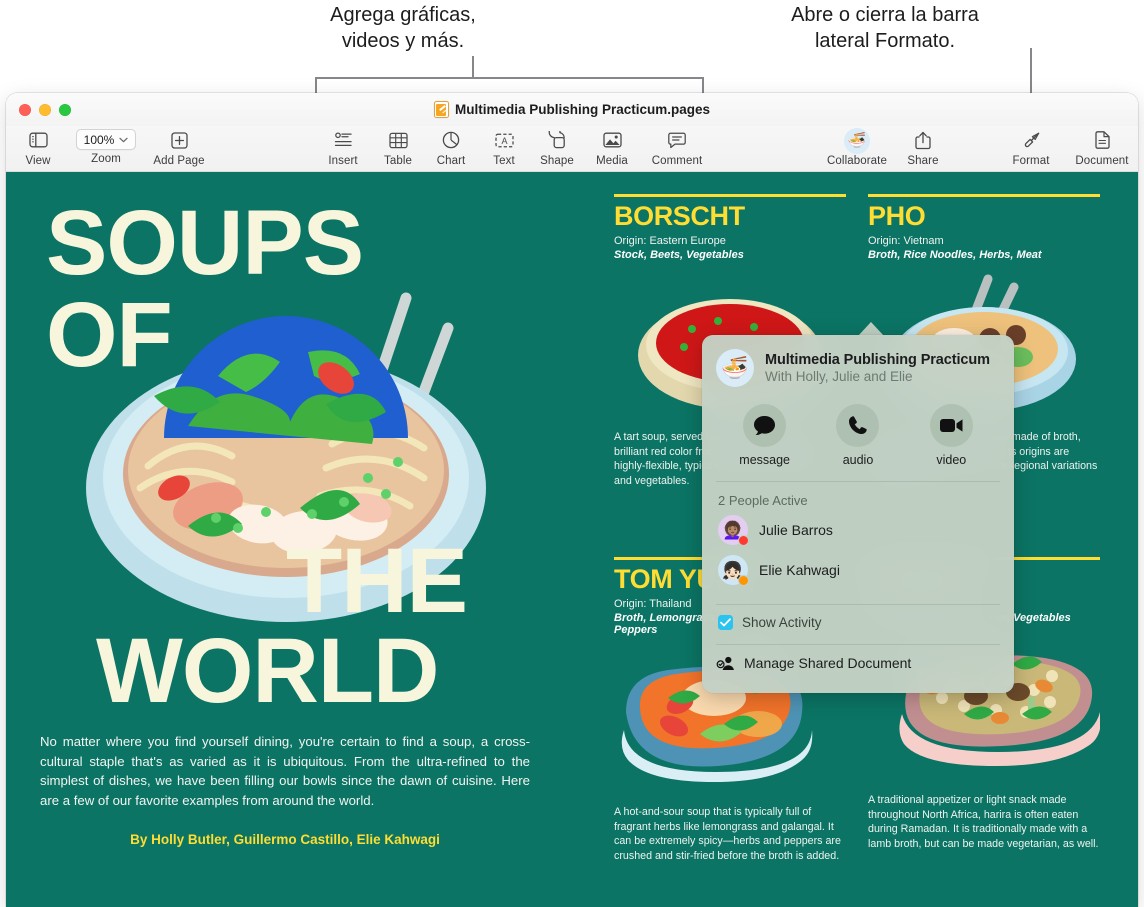 The image size is (1144, 907). Describe the element at coordinates (473, 67) in the screenshot. I see `callout-leader-left-stem` at that location.